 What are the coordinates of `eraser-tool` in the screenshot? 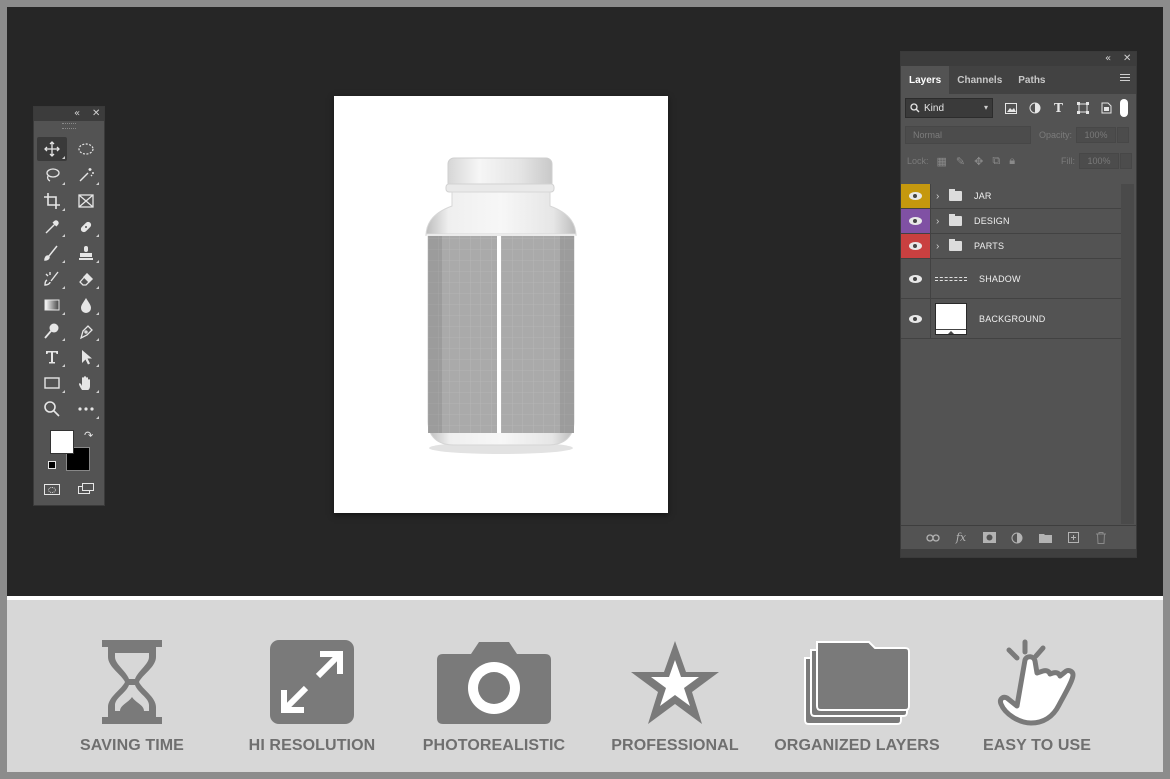 It's located at (86, 279).